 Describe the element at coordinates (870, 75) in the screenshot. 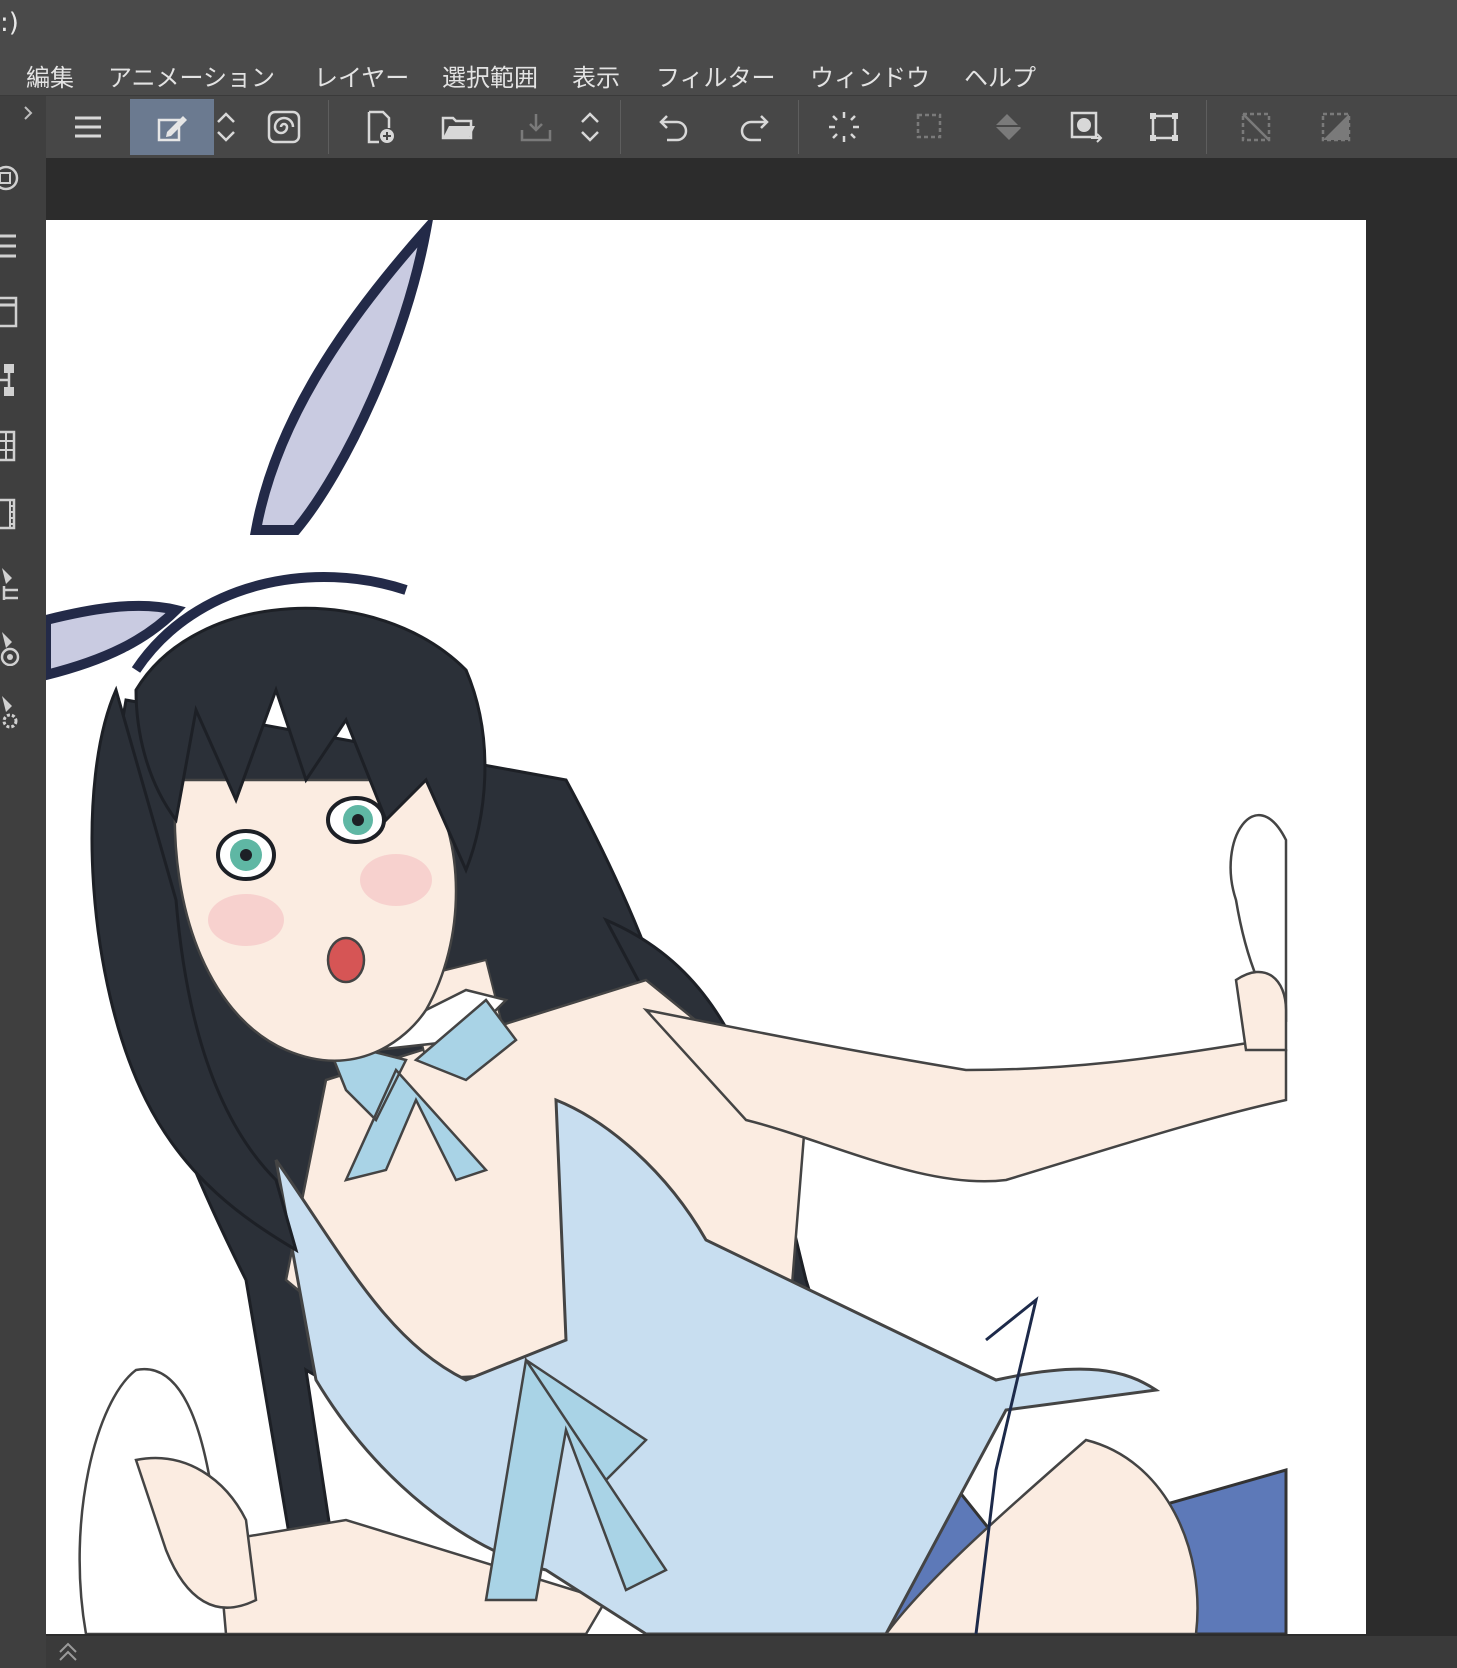

I see `menu-window: ウィンドウ` at that location.